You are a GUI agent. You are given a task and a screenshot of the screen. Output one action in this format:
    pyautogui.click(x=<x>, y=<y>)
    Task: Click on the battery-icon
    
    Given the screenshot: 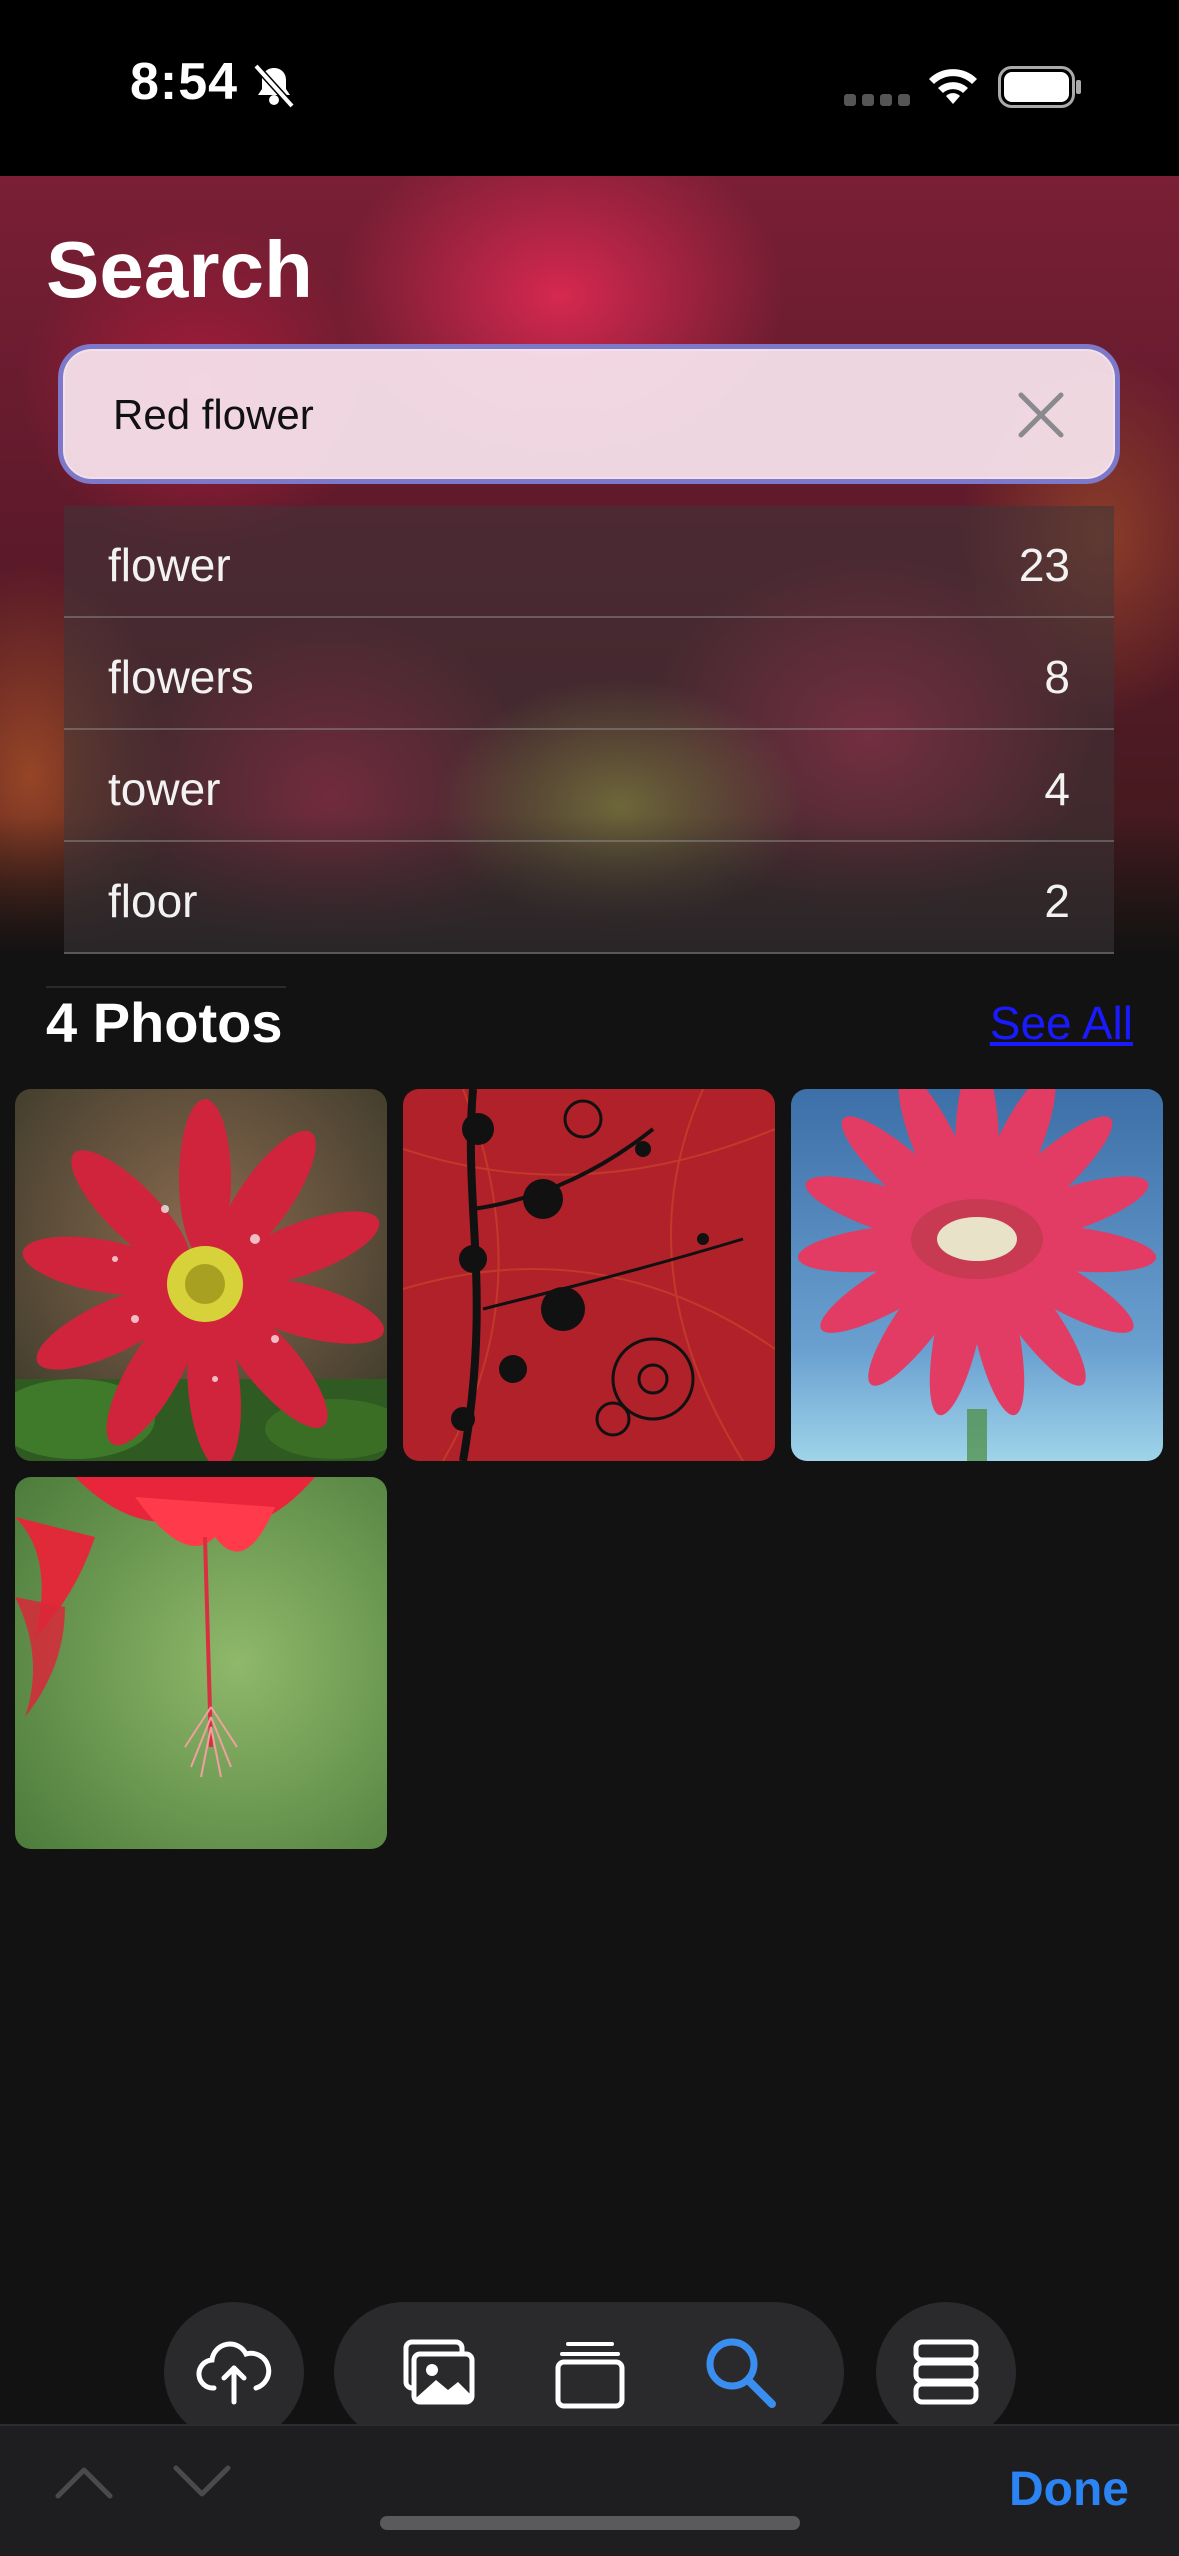 What is the action you would take?
    pyautogui.click(x=1039, y=87)
    